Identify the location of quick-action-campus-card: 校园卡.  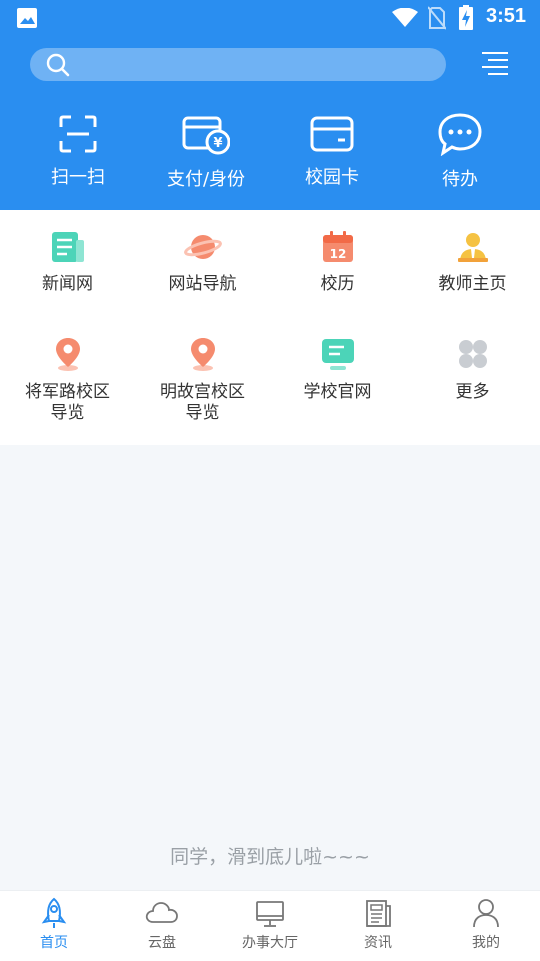
(332, 151).